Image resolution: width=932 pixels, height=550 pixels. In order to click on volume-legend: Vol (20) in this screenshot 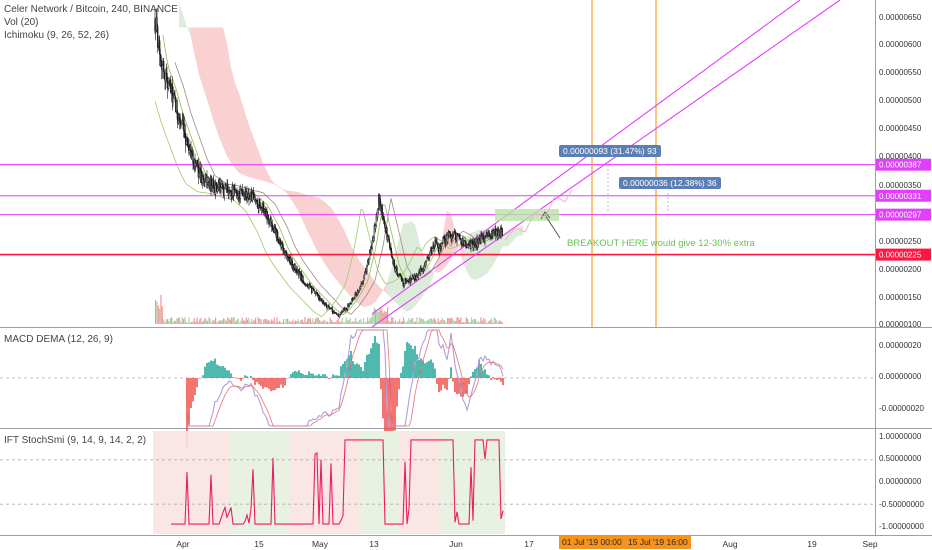, I will do `click(21, 22)`.